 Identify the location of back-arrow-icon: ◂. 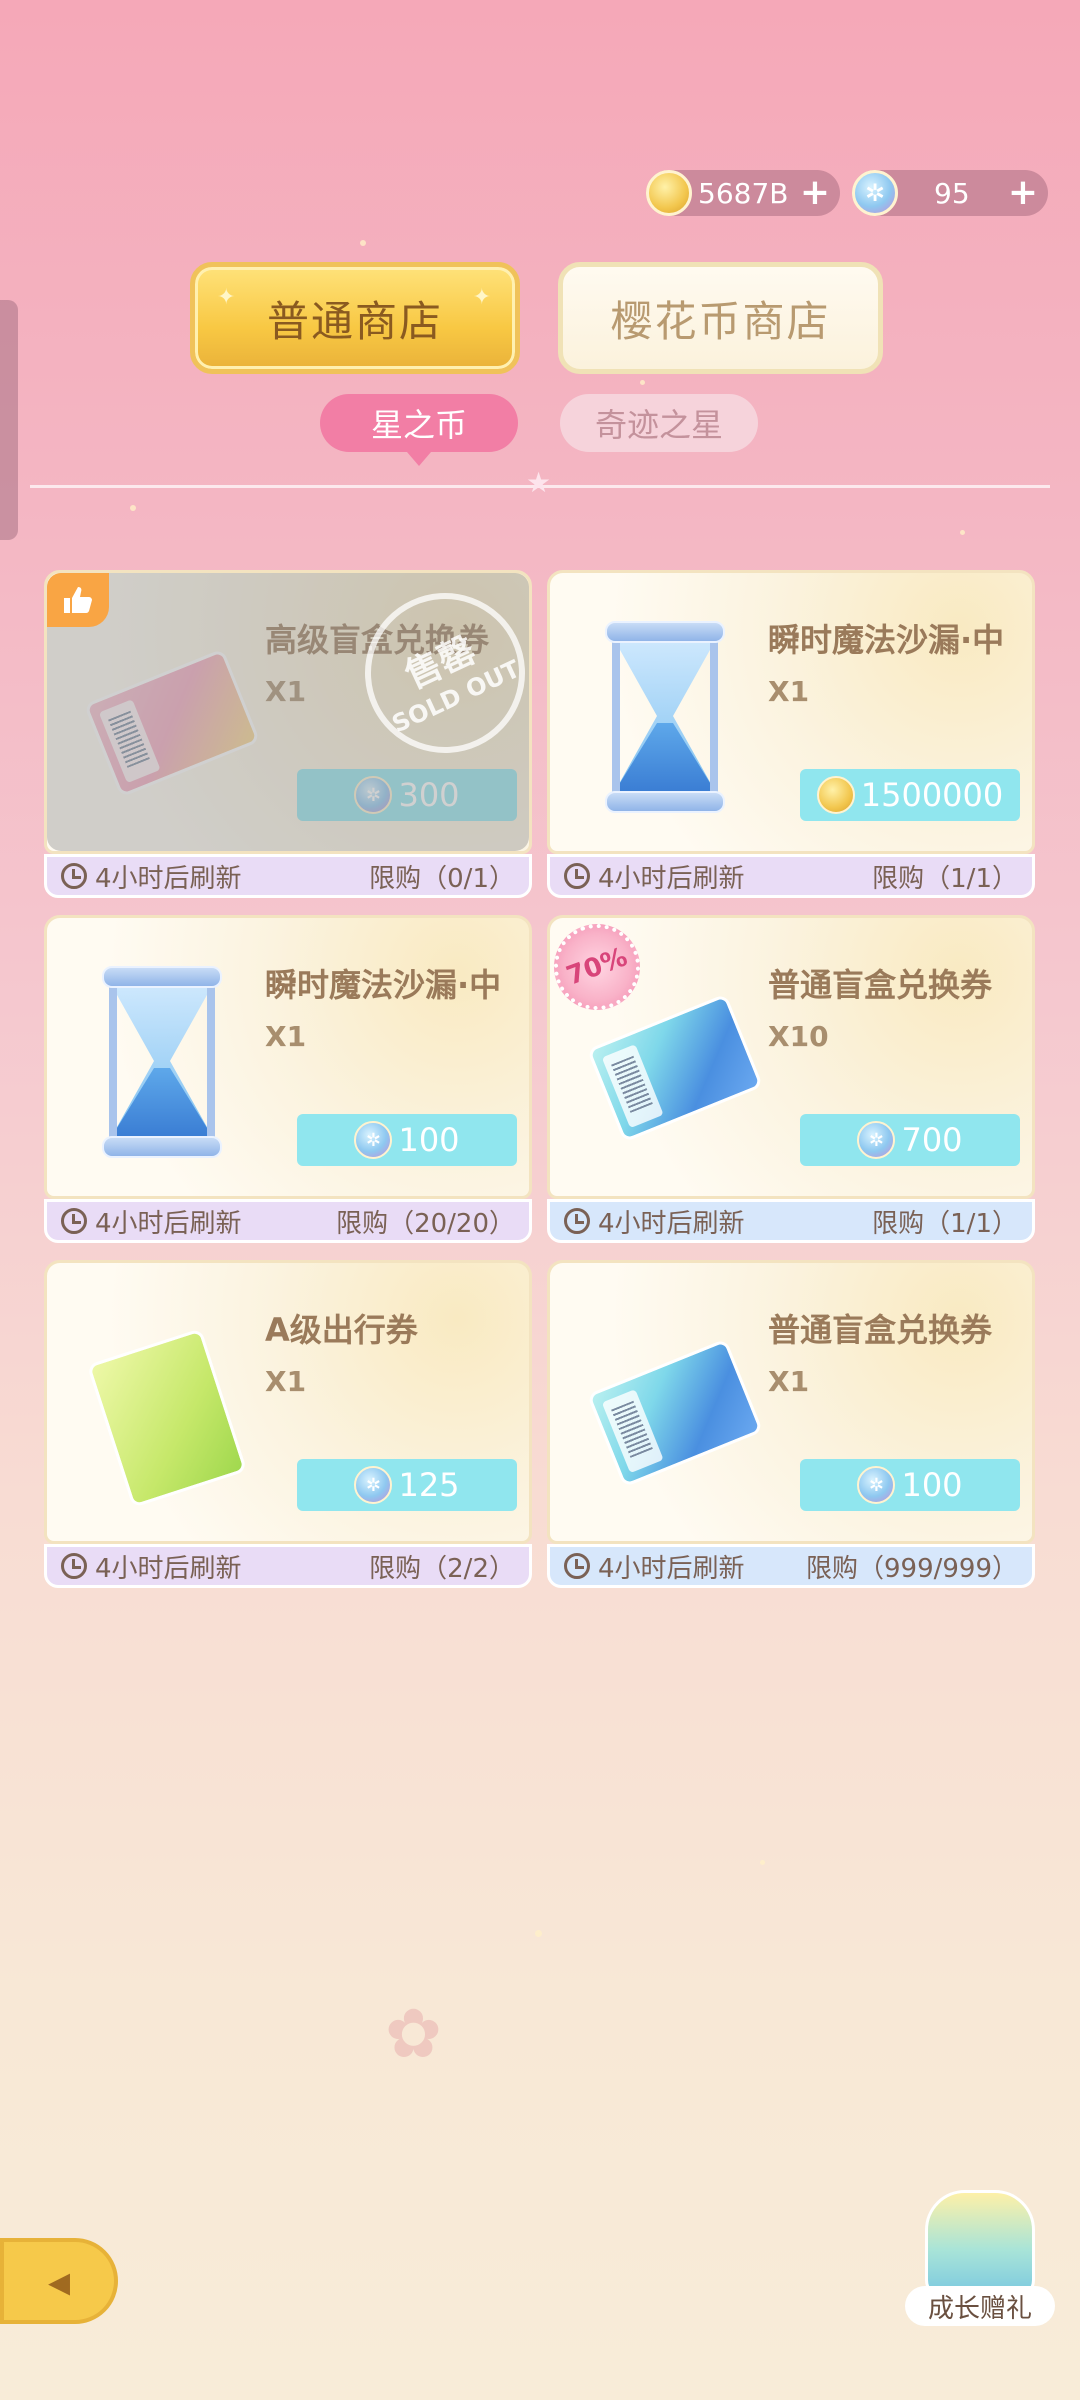
(59, 2281).